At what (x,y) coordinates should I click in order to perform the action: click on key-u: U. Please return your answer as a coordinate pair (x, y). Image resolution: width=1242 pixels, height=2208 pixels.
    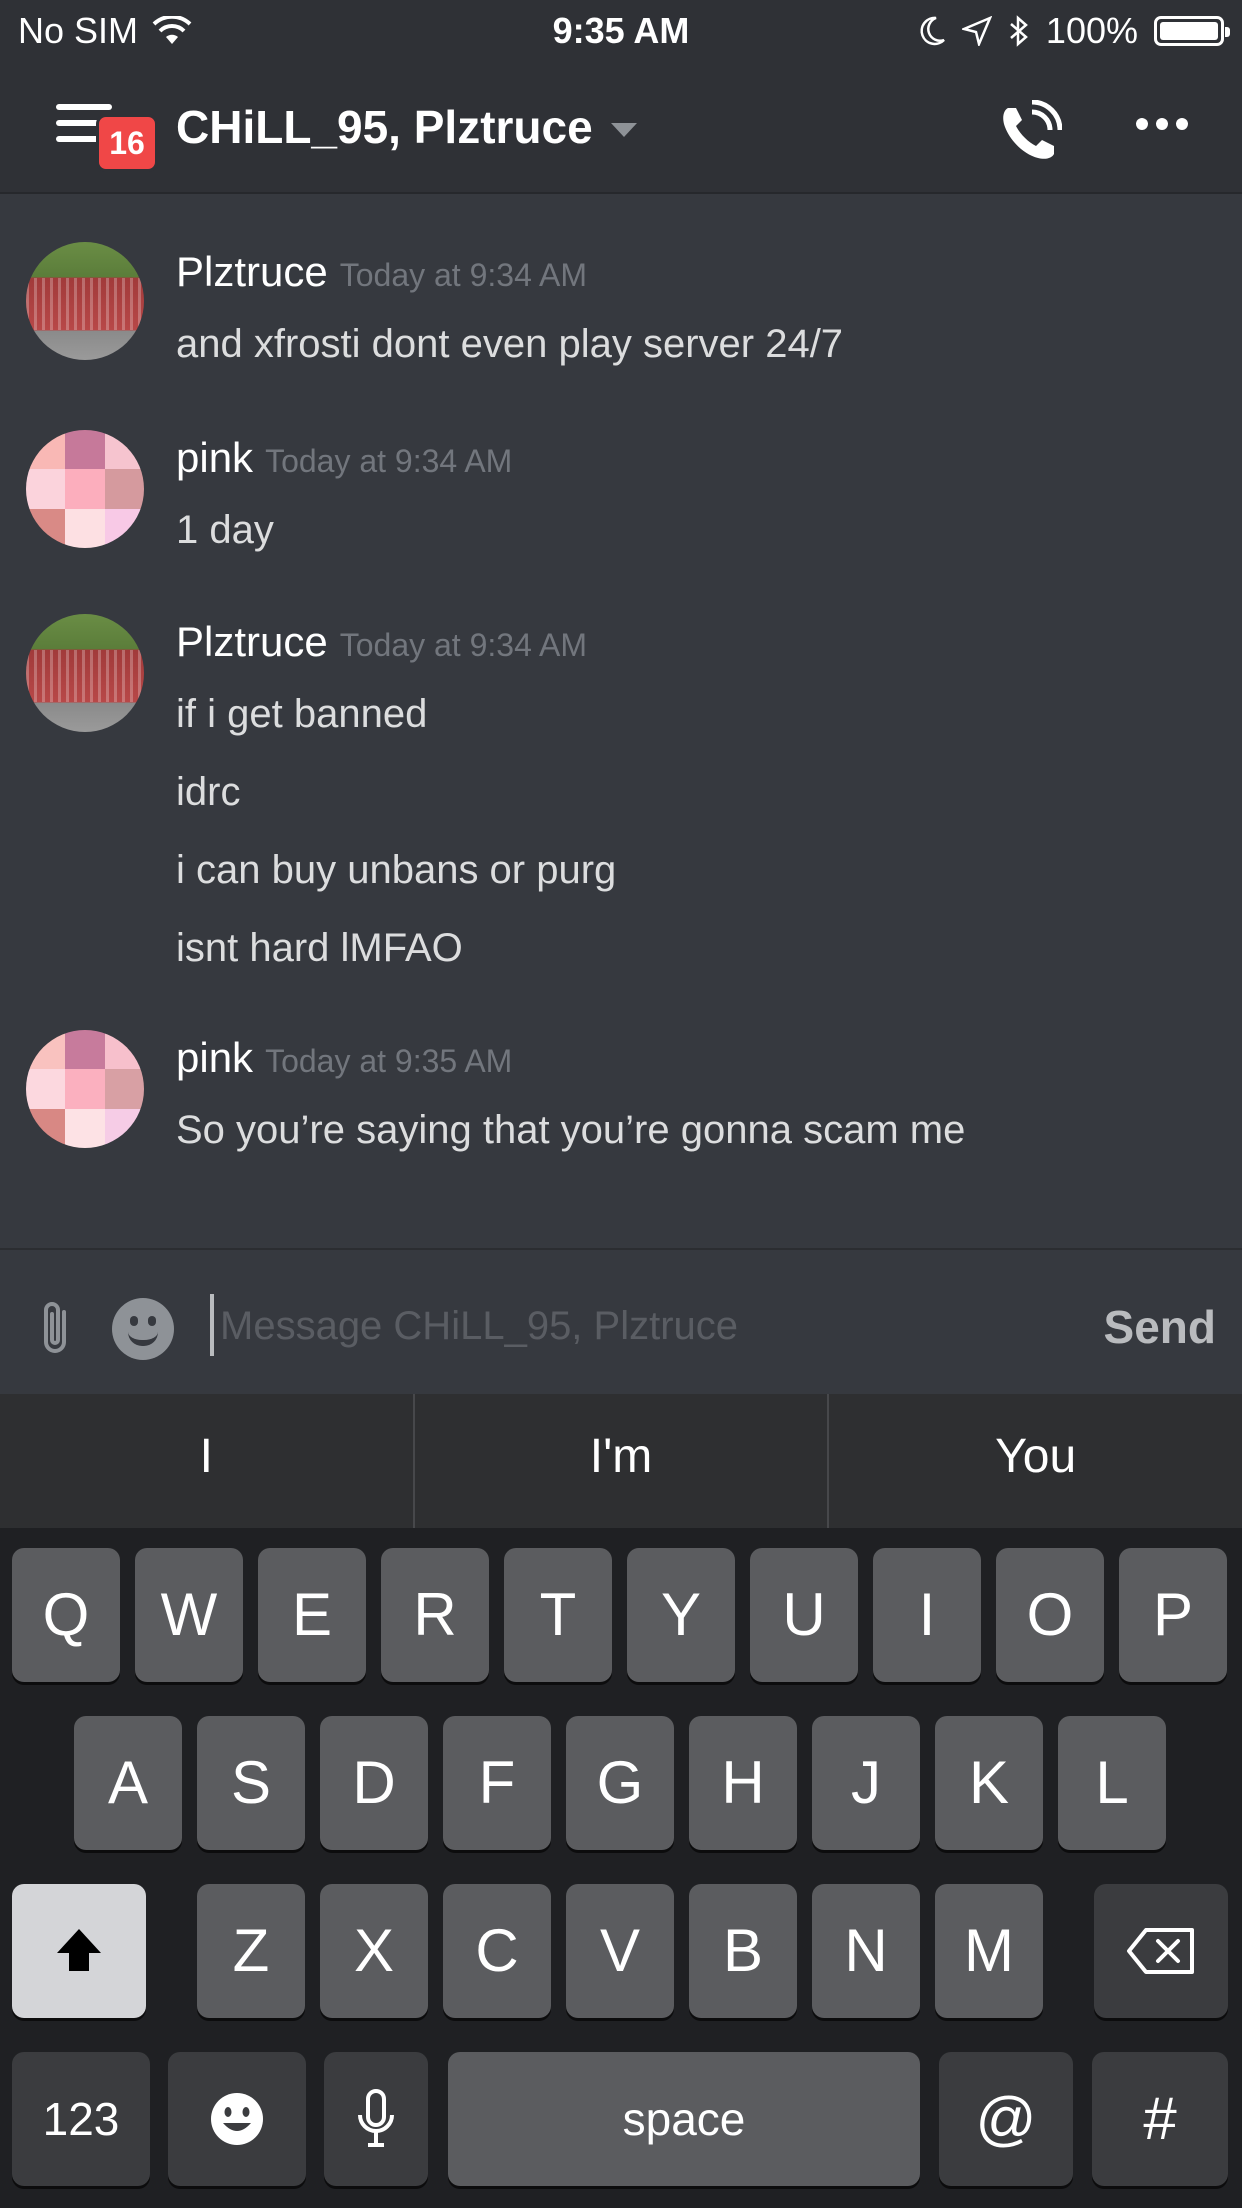
    Looking at the image, I should click on (804, 1615).